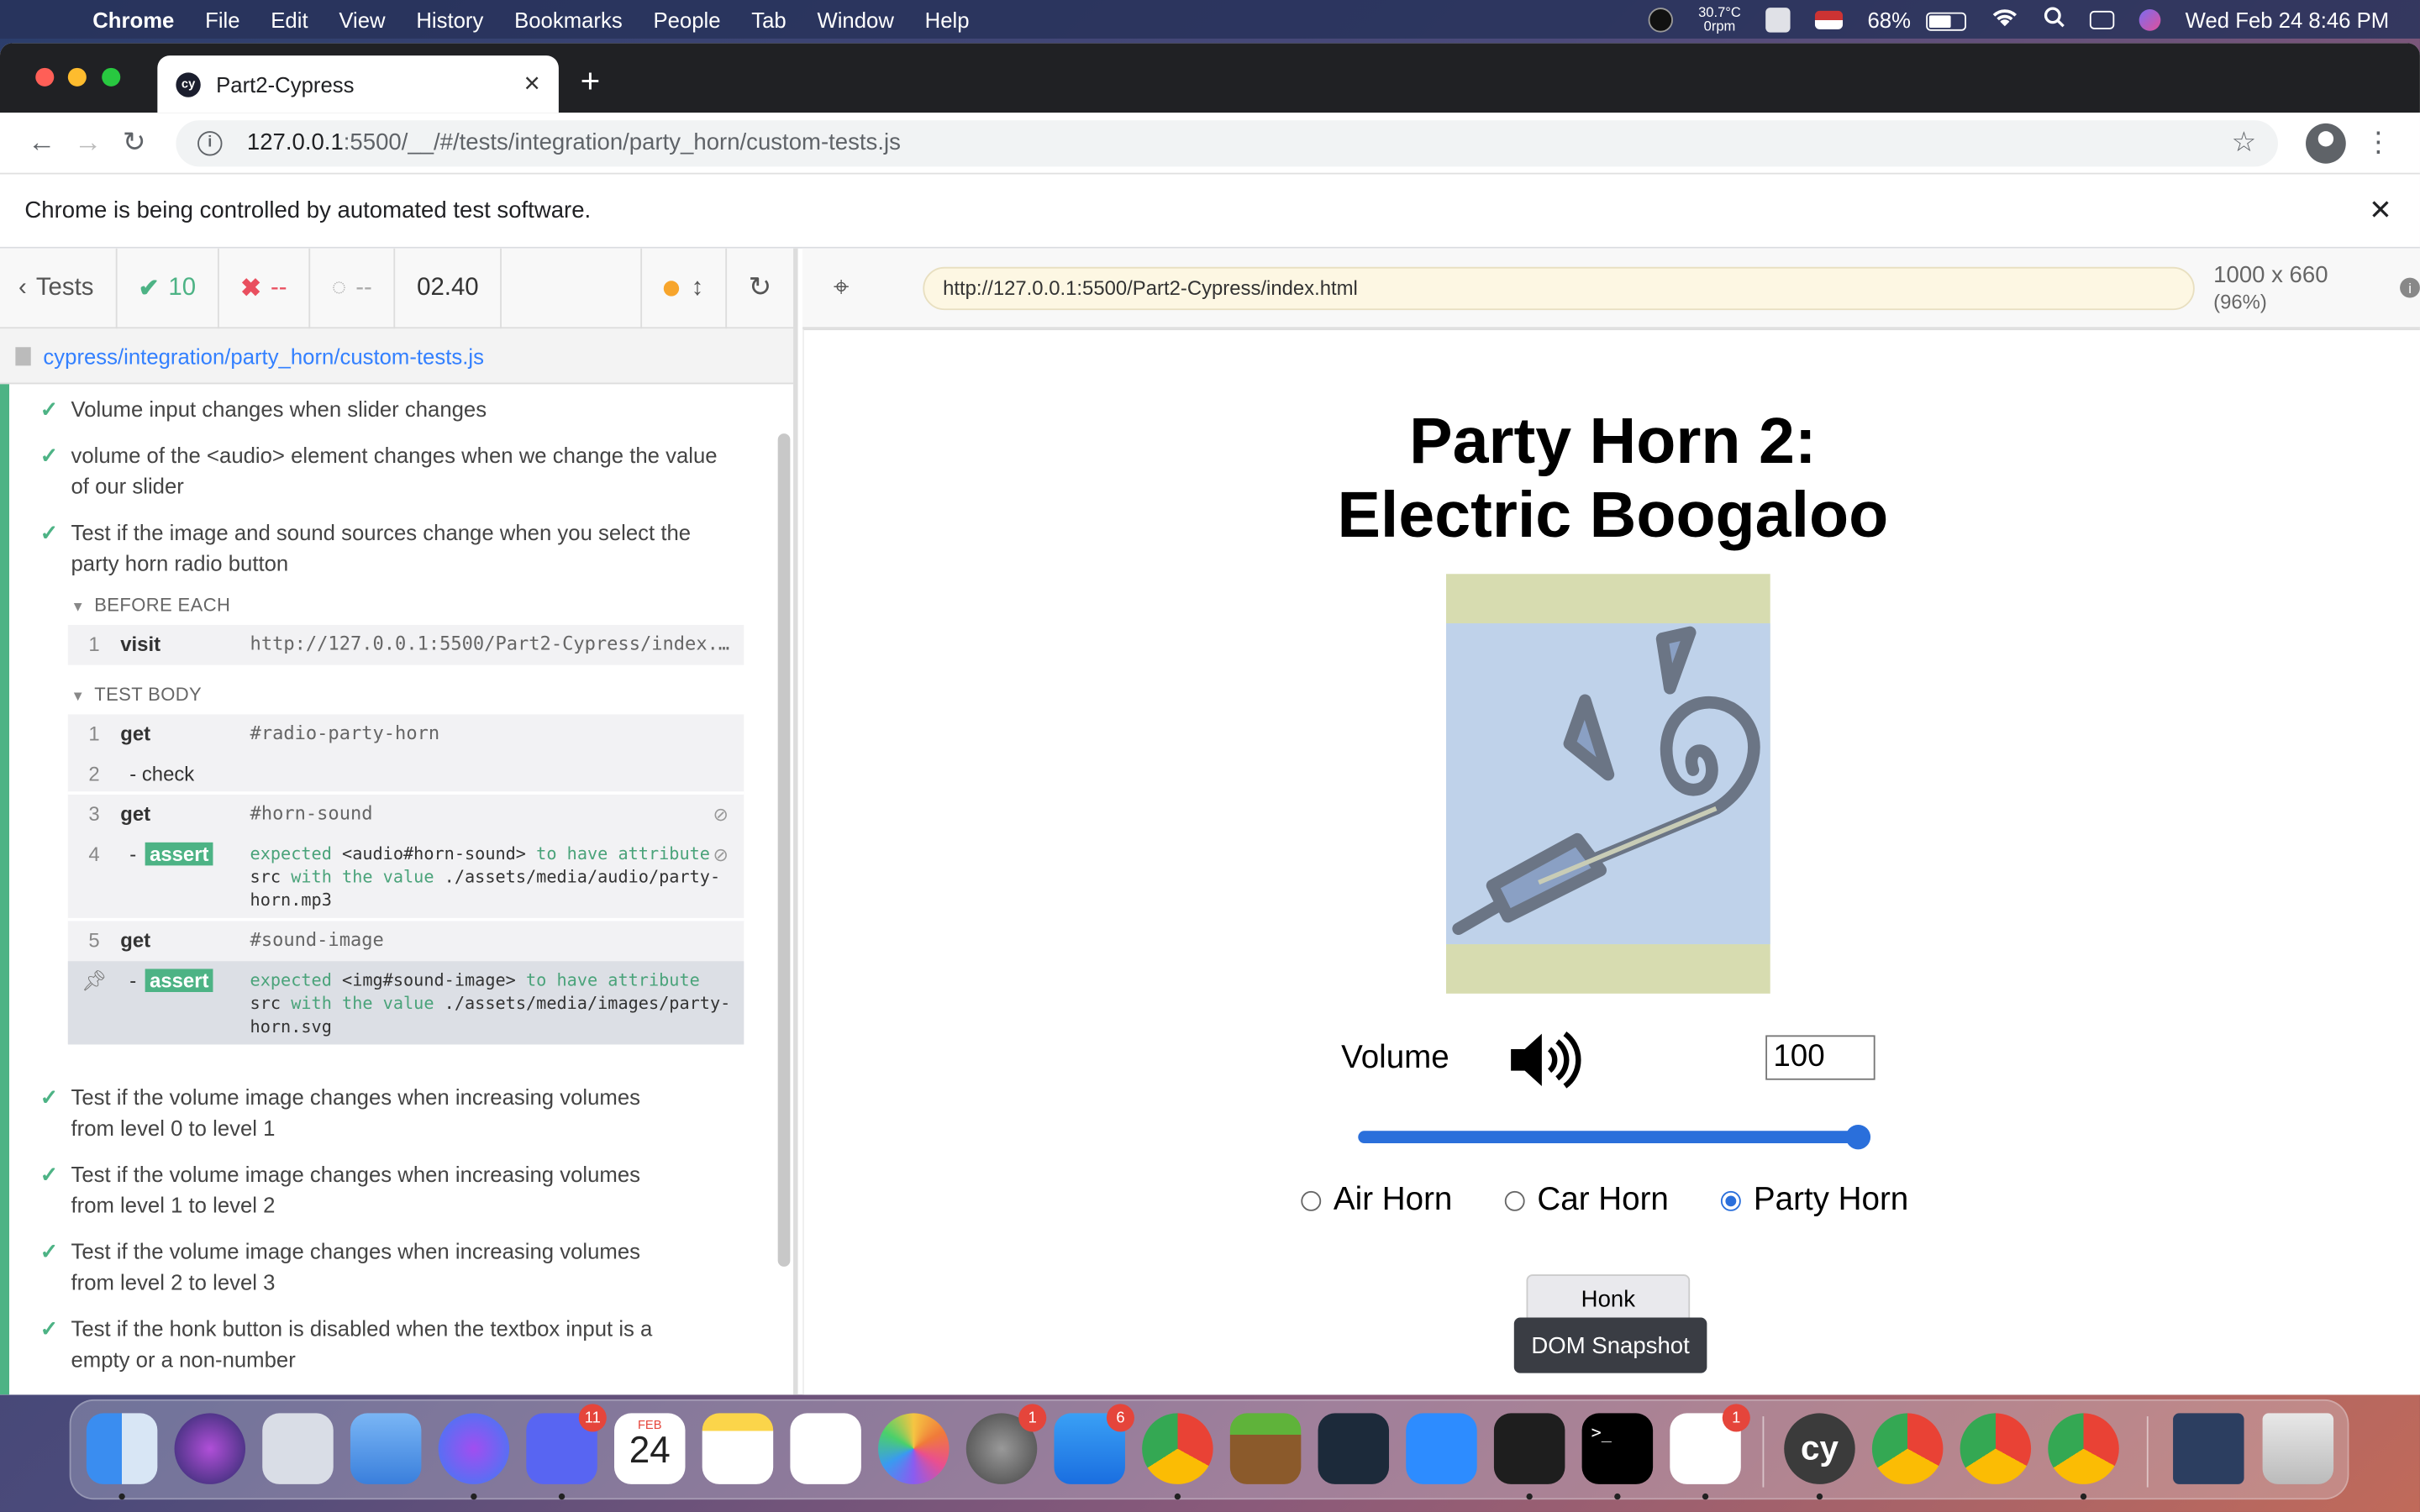  Describe the element at coordinates (222, 19) in the screenshot. I see `menu-file: File` at that location.